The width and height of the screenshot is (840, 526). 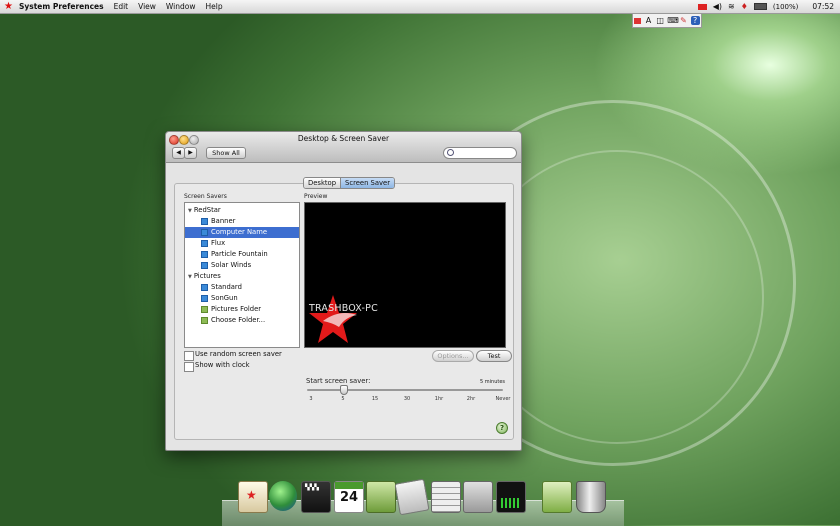 What do you see at coordinates (760, 6) in the screenshot?
I see `battery-icon` at bounding box center [760, 6].